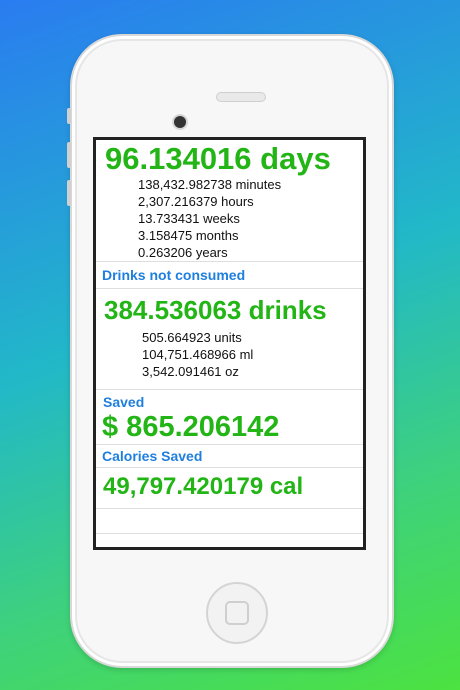 Image resolution: width=460 pixels, height=690 pixels. I want to click on mute-switch, so click(69, 116).